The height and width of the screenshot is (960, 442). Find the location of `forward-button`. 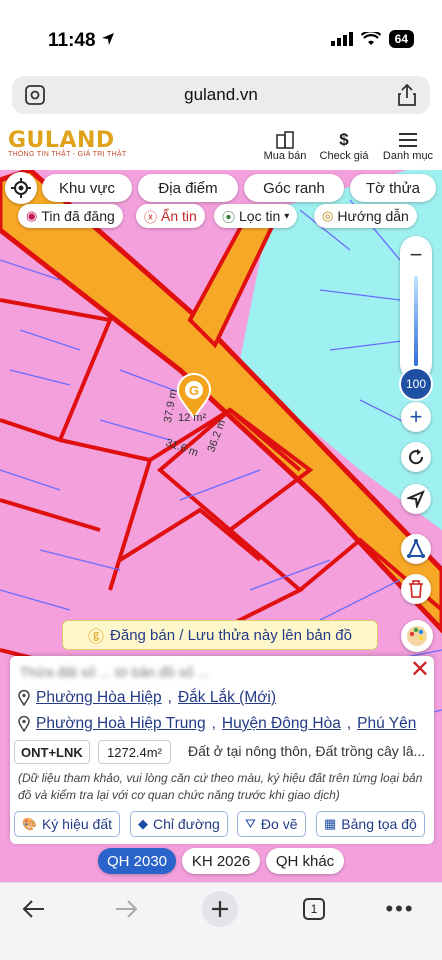

forward-button is located at coordinates (126, 909).